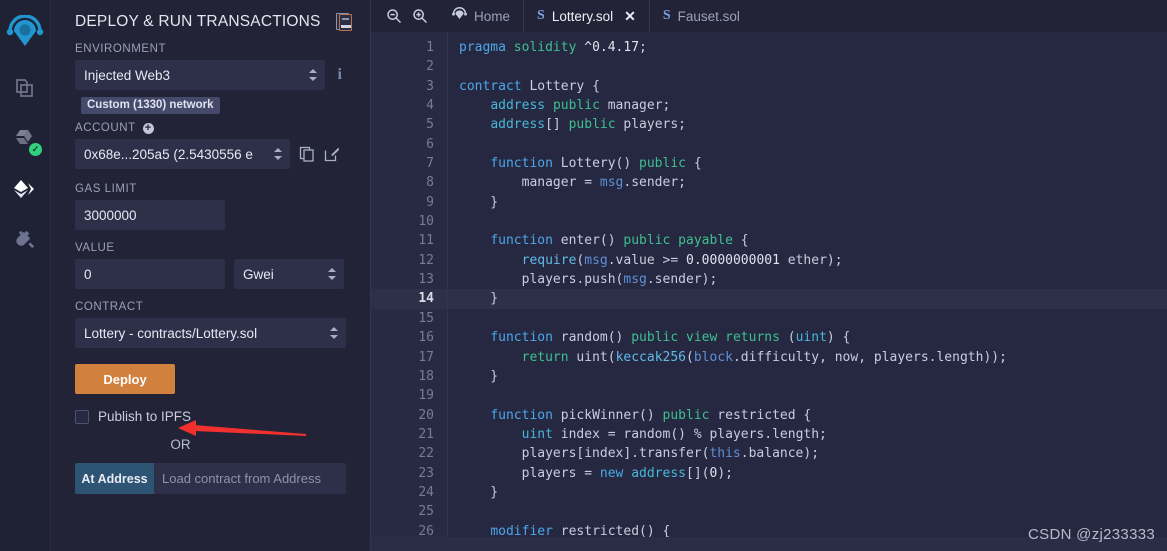  Describe the element at coordinates (807, 182) in the screenshot. I see `code-line: manager = msg.sender;` at that location.